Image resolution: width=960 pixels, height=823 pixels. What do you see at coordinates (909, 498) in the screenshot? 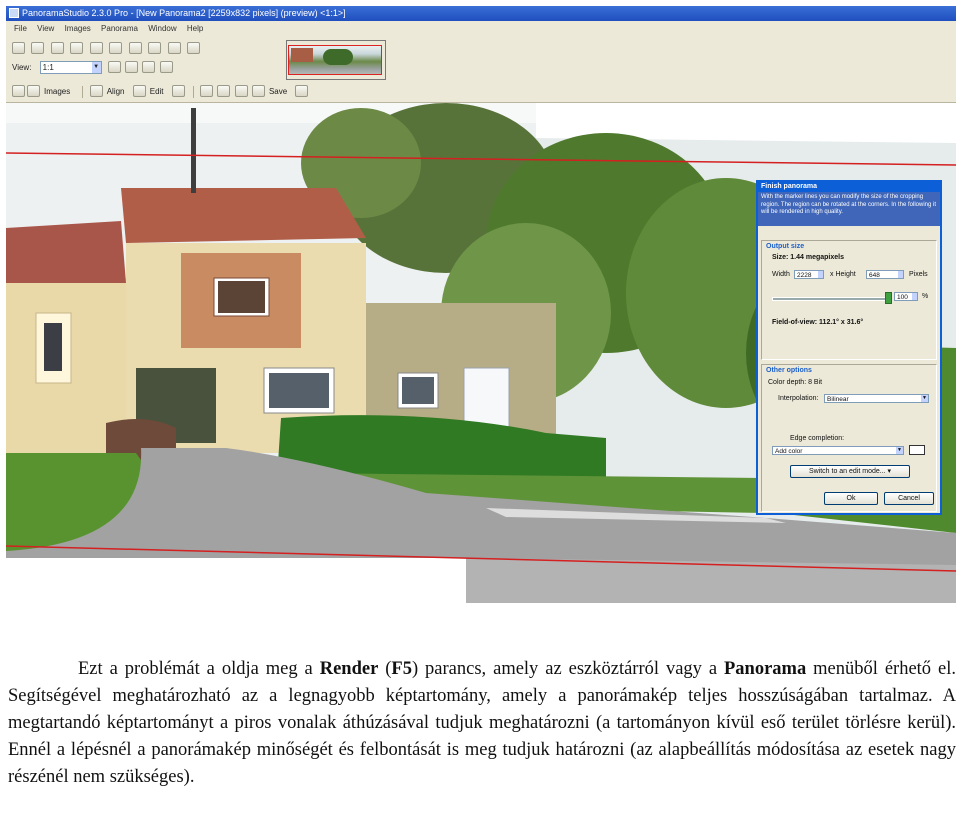
I see `cancel-button: Cancel` at bounding box center [909, 498].